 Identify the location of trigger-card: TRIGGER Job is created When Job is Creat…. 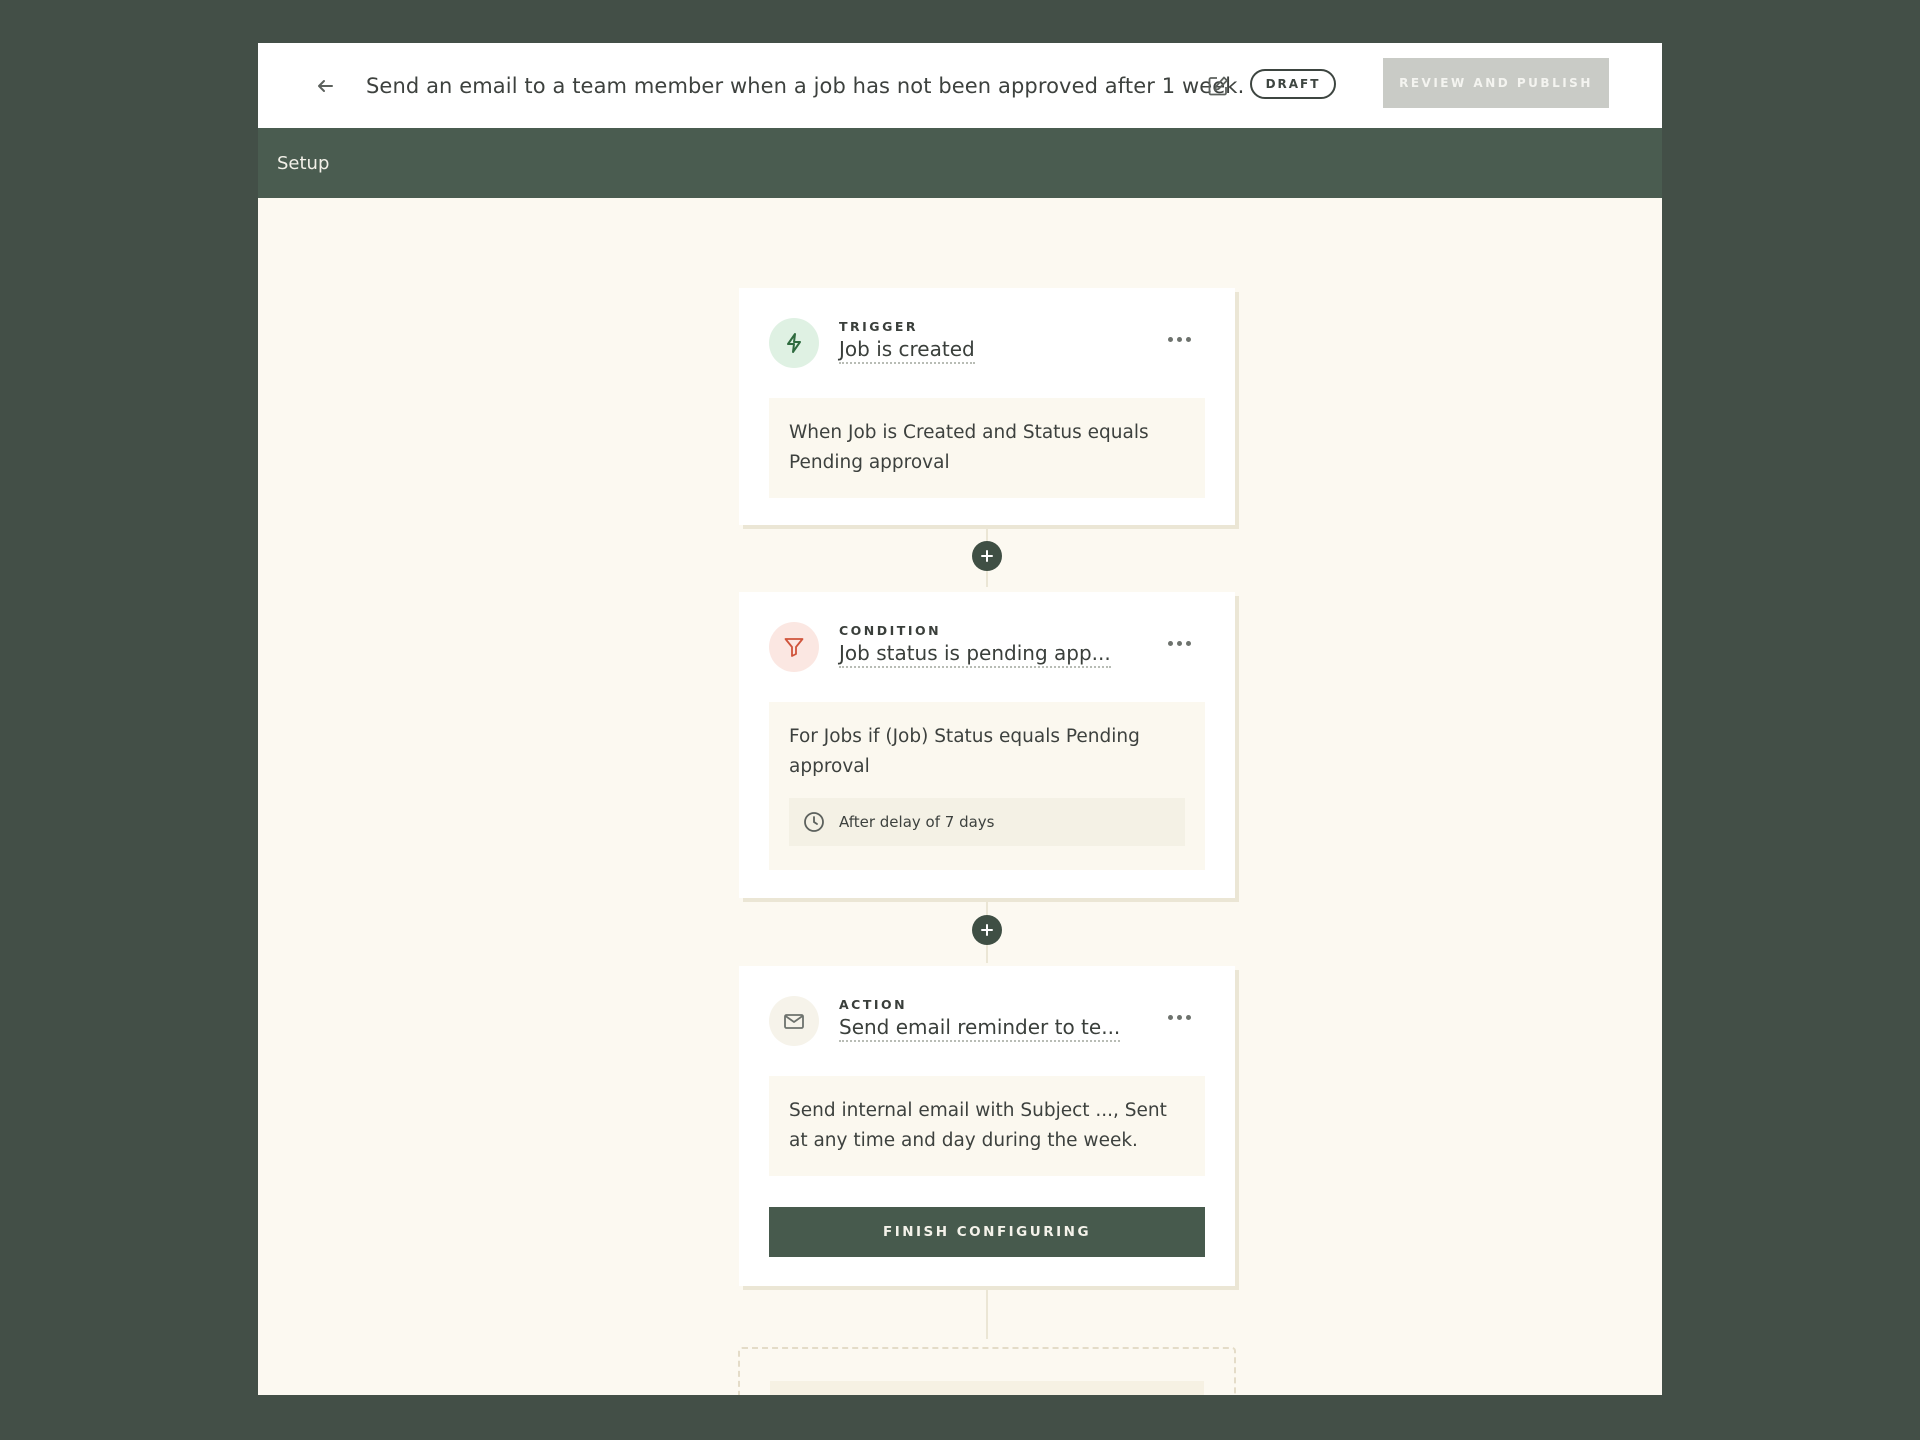
(987, 406).